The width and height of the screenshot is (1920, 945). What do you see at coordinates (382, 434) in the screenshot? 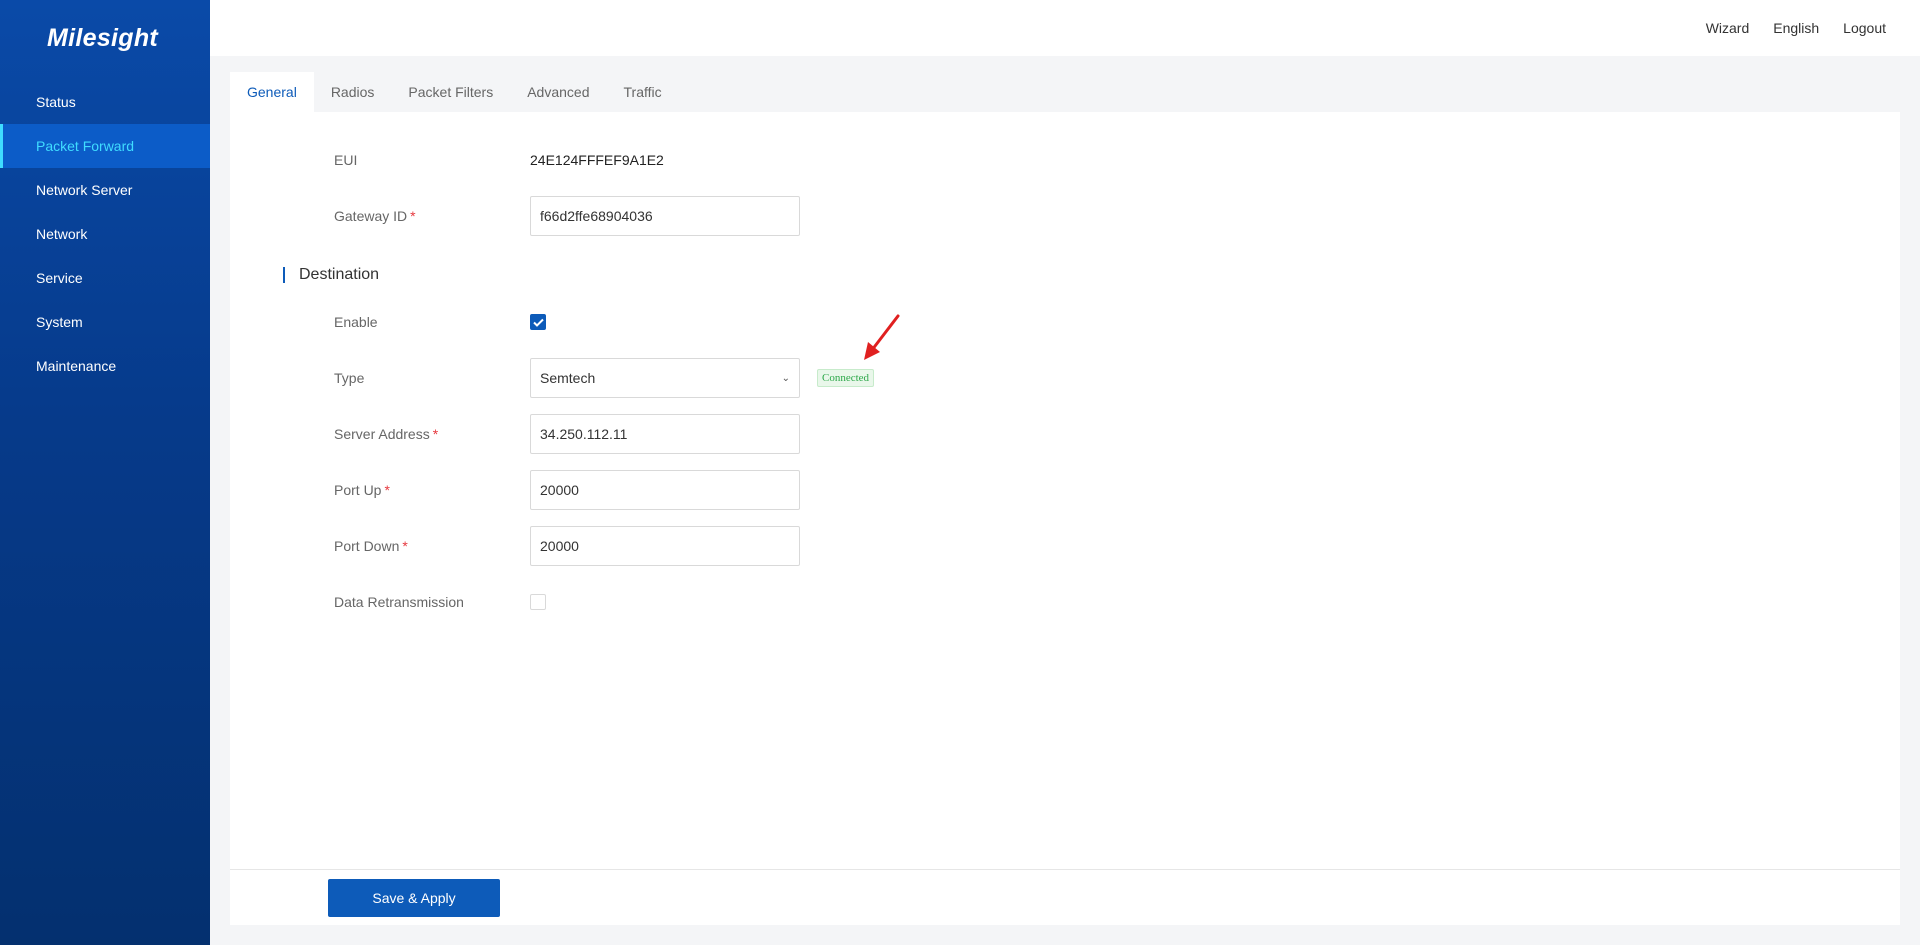
I see `server-address-label-text: Server Address` at bounding box center [382, 434].